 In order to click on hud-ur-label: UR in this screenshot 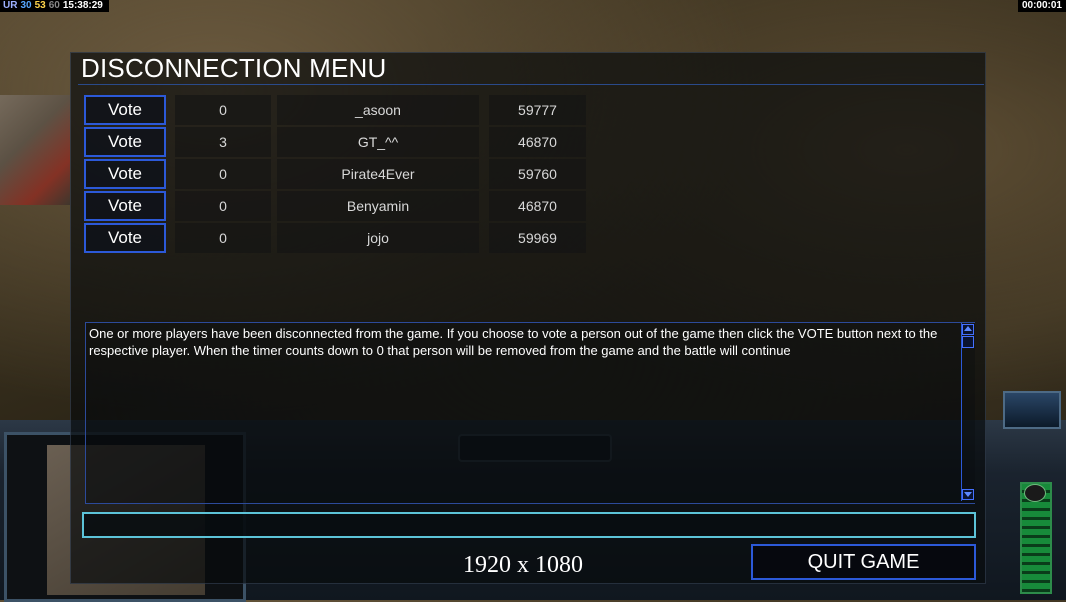, I will do `click(10, 5)`.